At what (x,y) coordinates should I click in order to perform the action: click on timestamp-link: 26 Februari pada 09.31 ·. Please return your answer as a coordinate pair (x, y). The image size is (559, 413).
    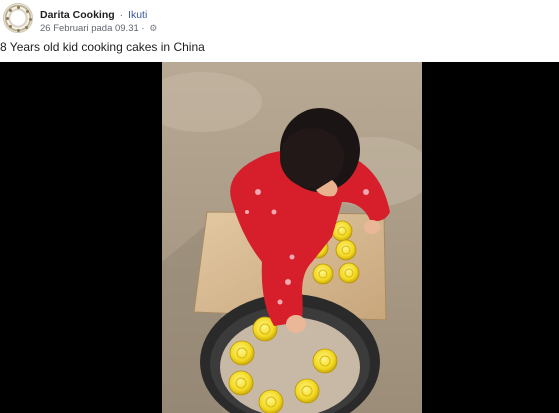
    Looking at the image, I should click on (92, 28).